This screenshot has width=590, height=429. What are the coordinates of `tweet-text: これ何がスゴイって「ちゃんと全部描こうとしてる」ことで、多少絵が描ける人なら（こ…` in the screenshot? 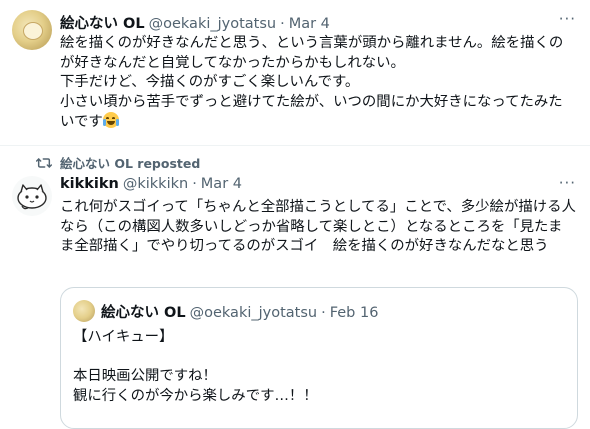 It's located at (318, 226).